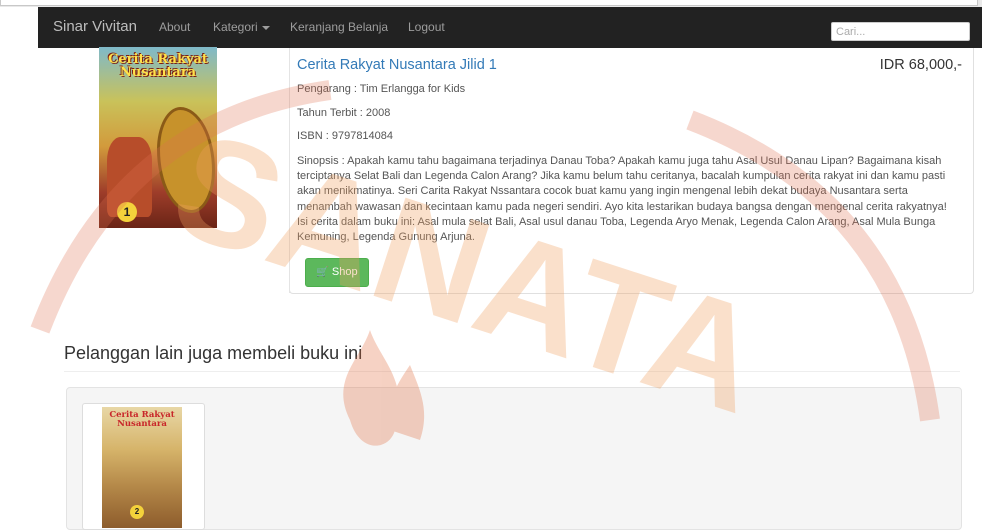 The width and height of the screenshot is (982, 530). Describe the element at coordinates (381, 89) in the screenshot. I see `product-author: Pengarang : Tim Erlangga for Kids` at that location.